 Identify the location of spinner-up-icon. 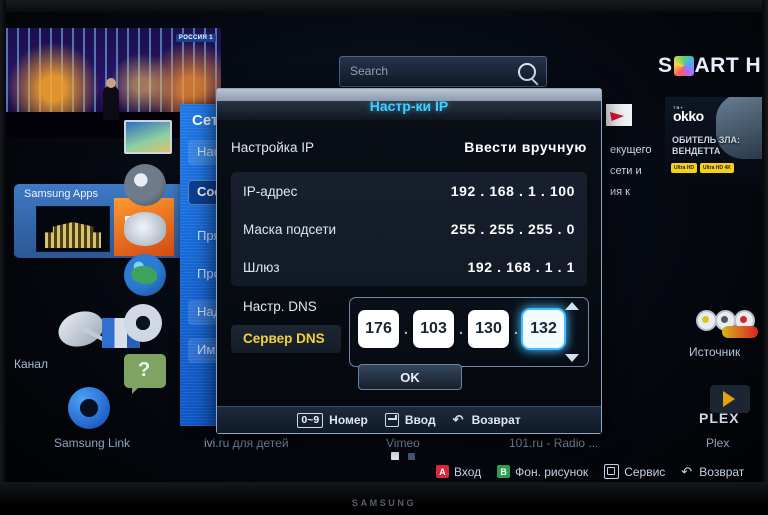
(572, 306).